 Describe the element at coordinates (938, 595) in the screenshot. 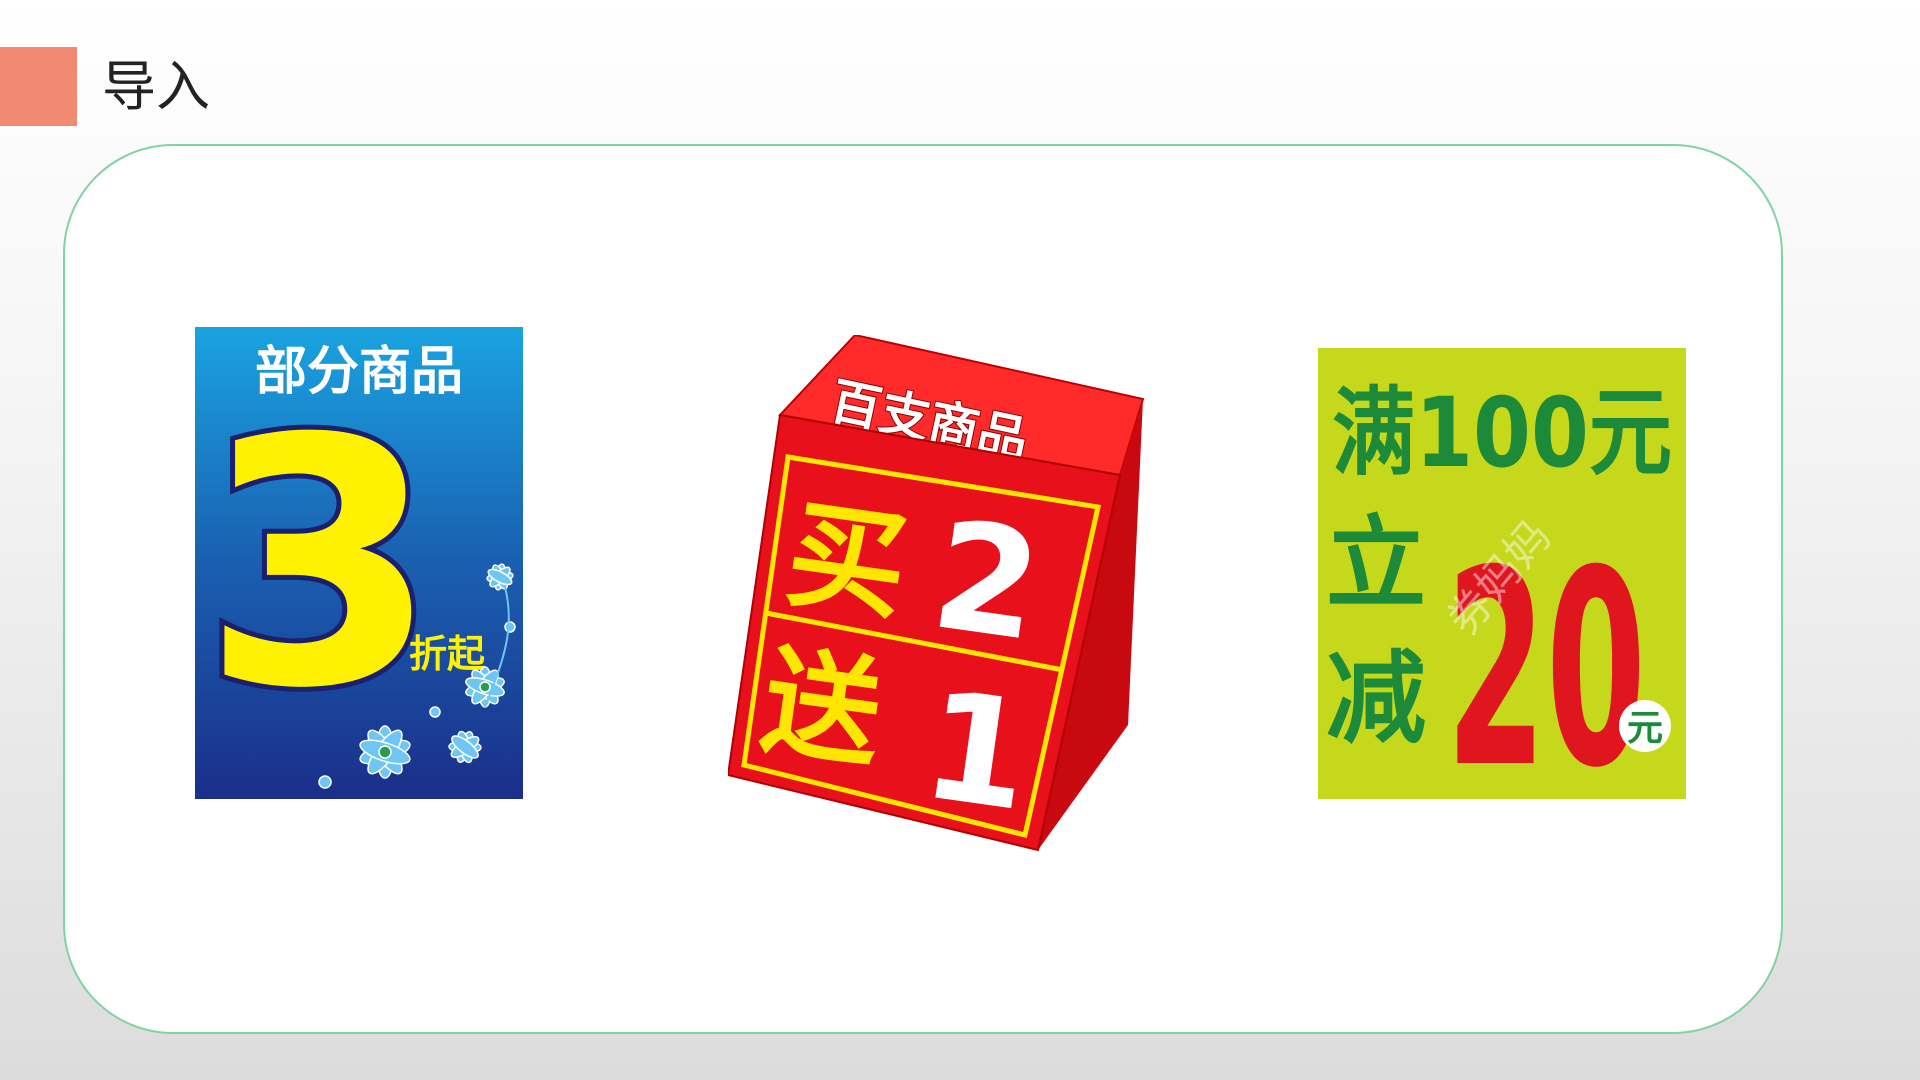

I see `buy-two-get-one-cube: 百支商品 买 2 送 1` at that location.